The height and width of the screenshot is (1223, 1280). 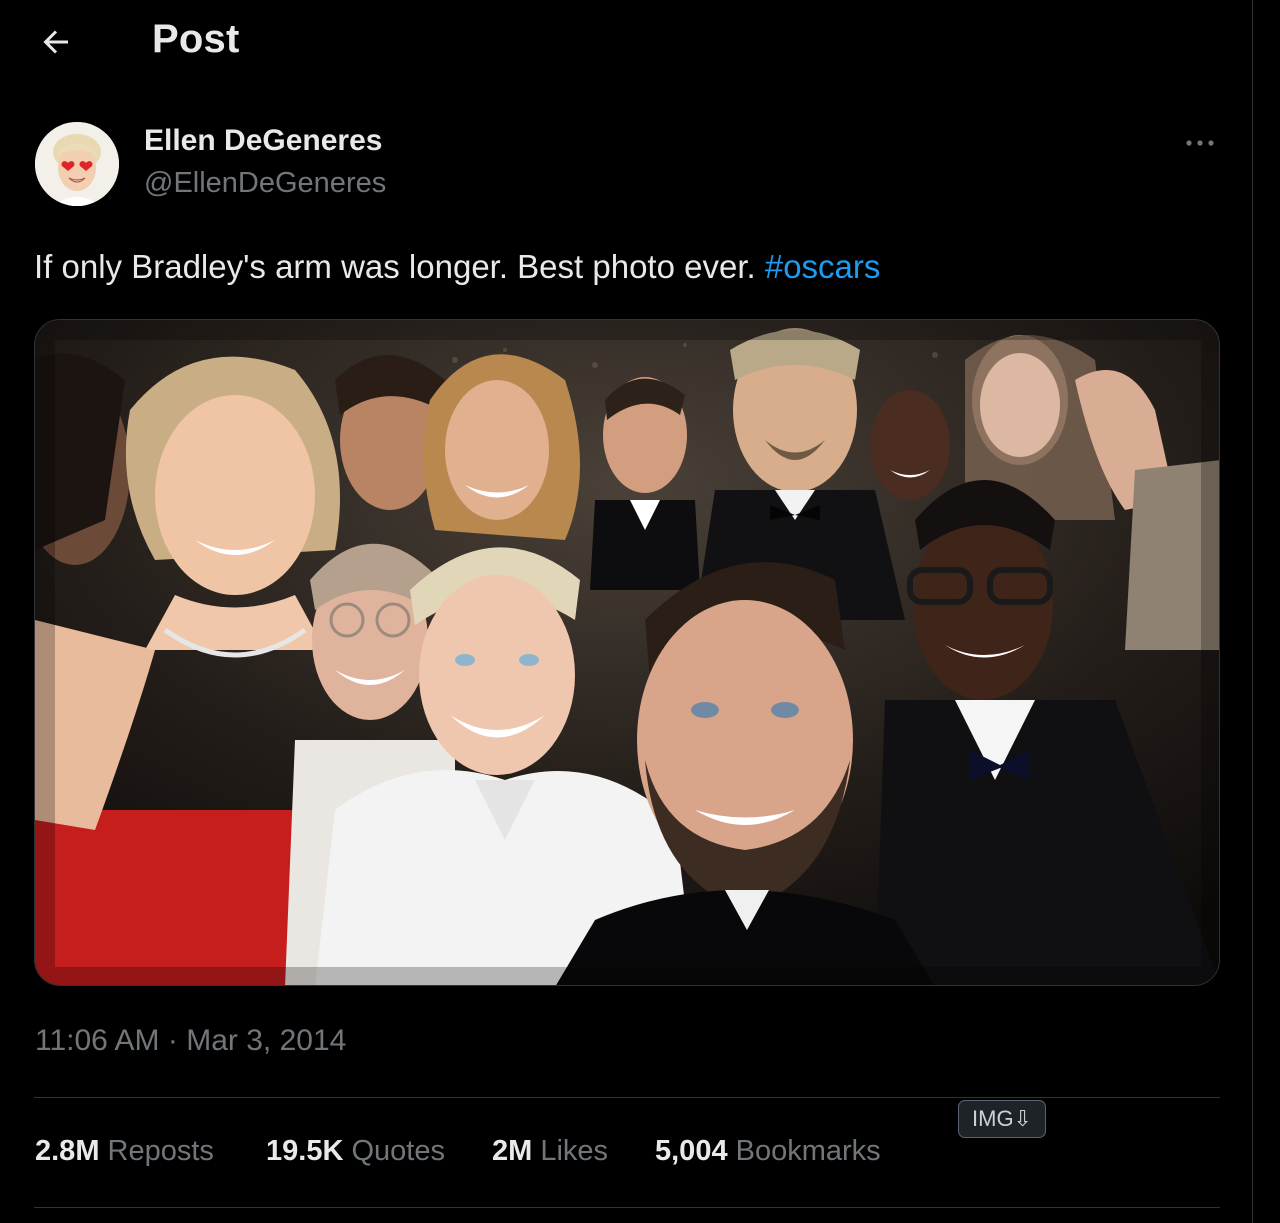 I want to click on page-title: Post, so click(x=196, y=39).